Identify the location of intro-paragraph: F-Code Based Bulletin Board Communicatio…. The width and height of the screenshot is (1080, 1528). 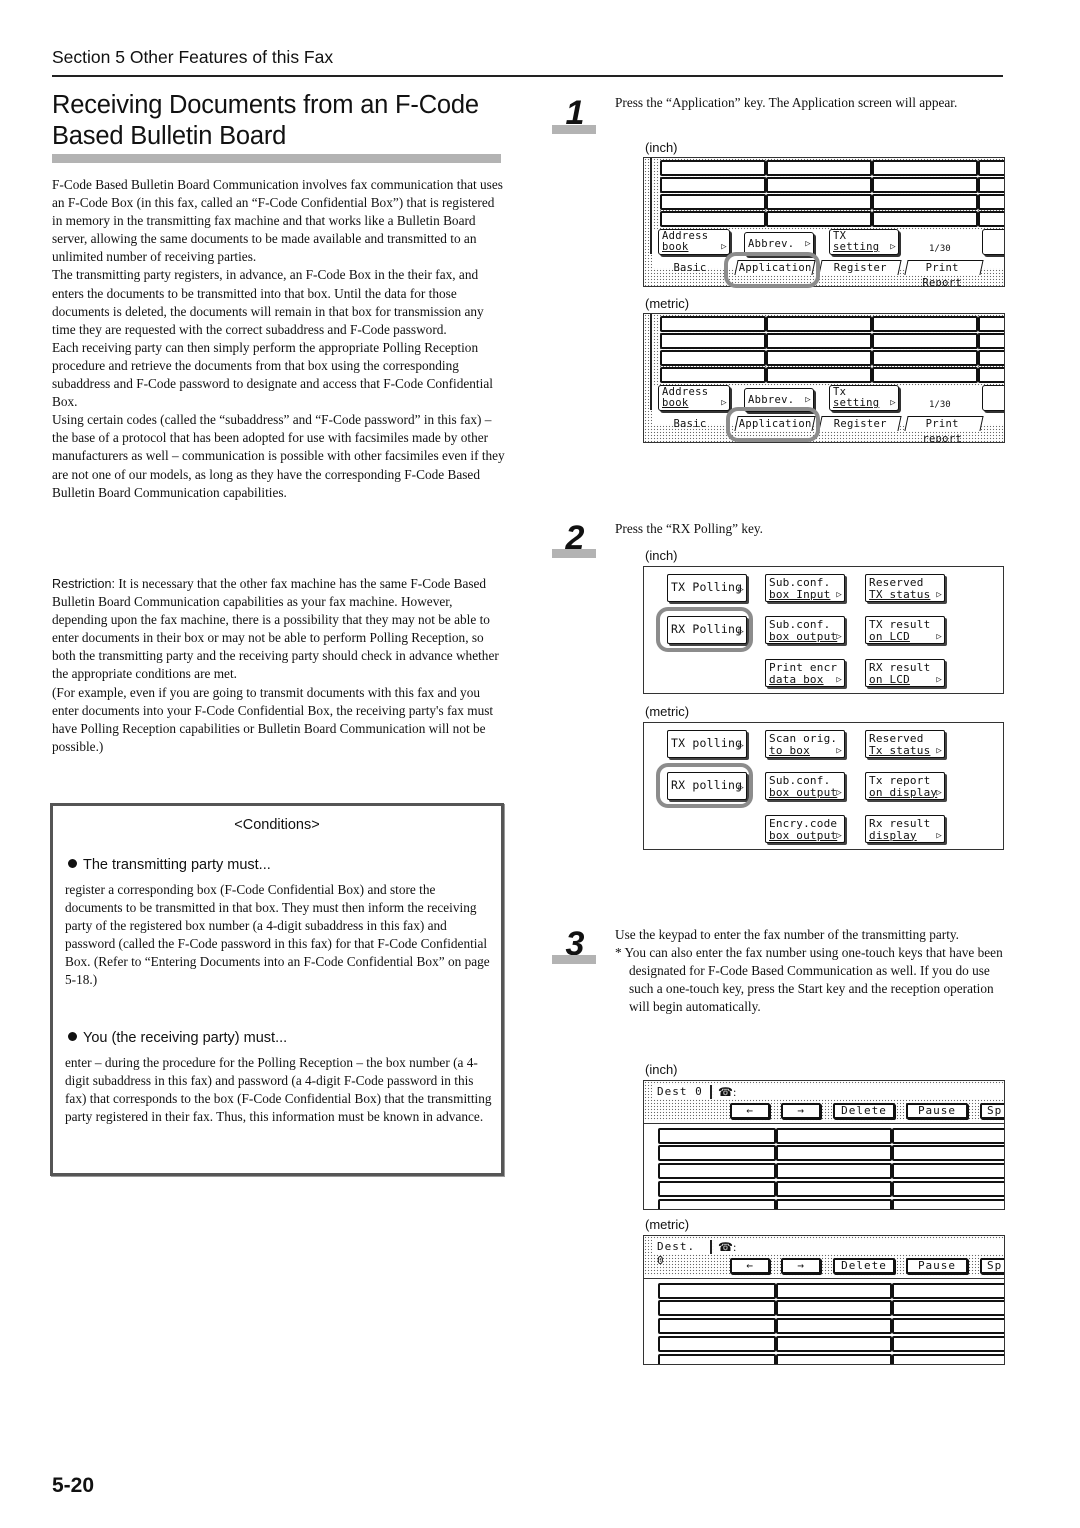
(277, 221).